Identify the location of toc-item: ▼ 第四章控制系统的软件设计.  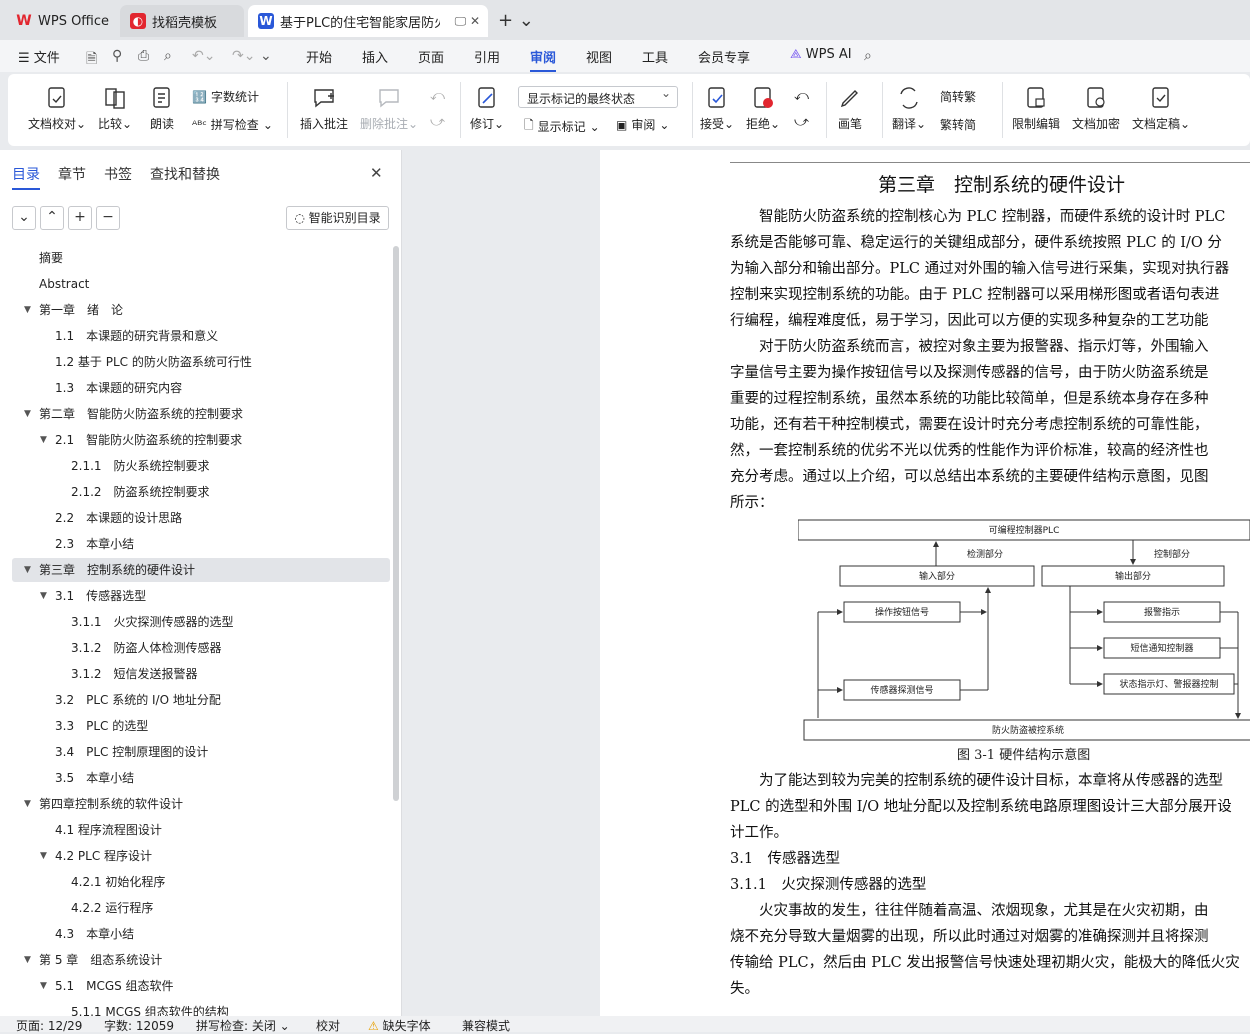
(201, 804).